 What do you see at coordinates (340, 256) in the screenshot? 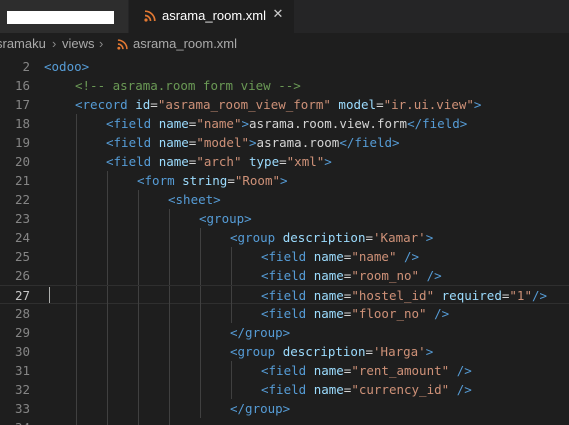
I see `code-text: <field name="name" />` at bounding box center [340, 256].